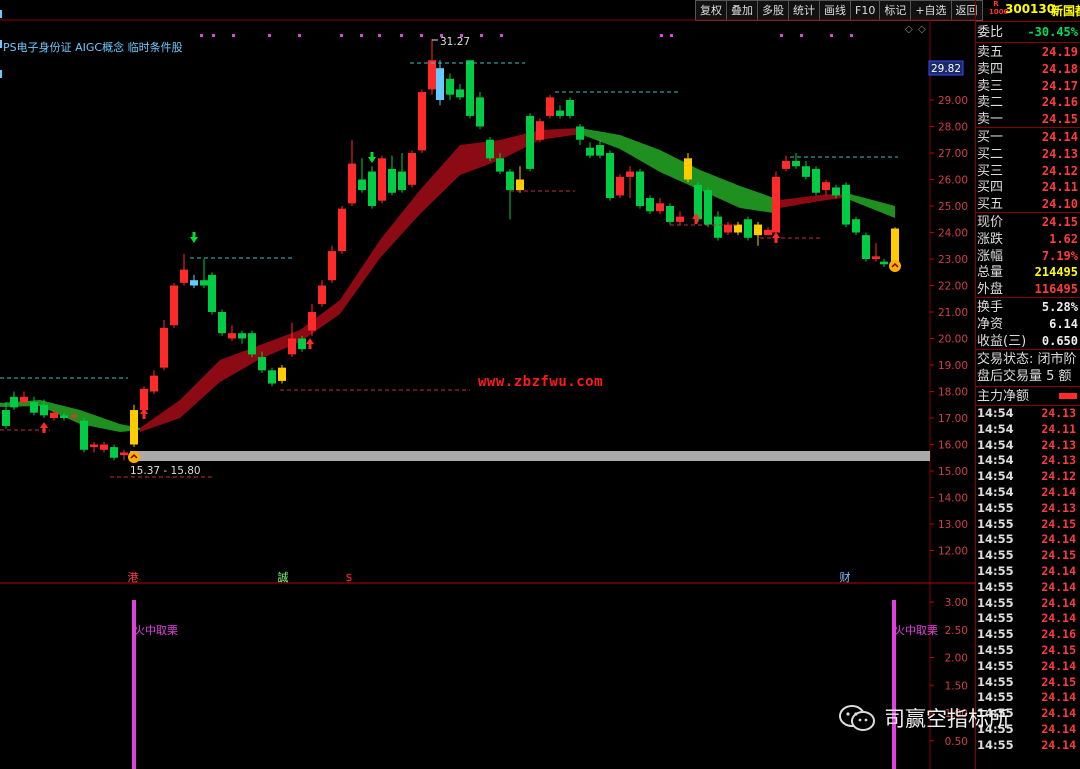  I want to click on event-marker: $, so click(349, 577).